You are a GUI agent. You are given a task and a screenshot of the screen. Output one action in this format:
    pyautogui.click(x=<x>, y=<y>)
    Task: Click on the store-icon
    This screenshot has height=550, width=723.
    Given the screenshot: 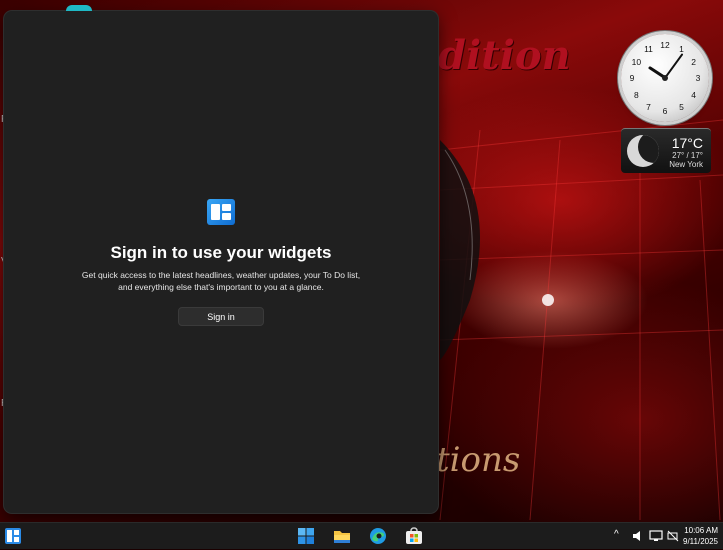 What is the action you would take?
    pyautogui.click(x=414, y=536)
    